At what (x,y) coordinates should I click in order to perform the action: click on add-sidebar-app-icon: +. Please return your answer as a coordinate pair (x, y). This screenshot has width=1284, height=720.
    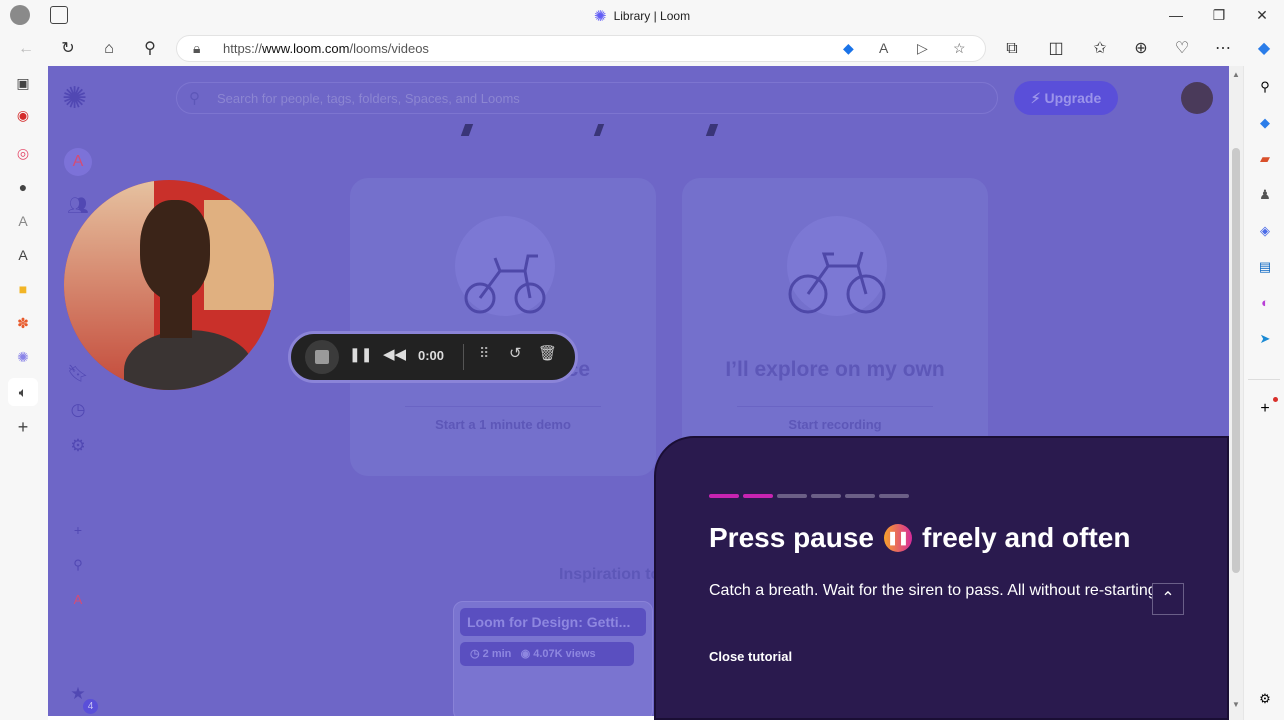
    Looking at the image, I should click on (1265, 409).